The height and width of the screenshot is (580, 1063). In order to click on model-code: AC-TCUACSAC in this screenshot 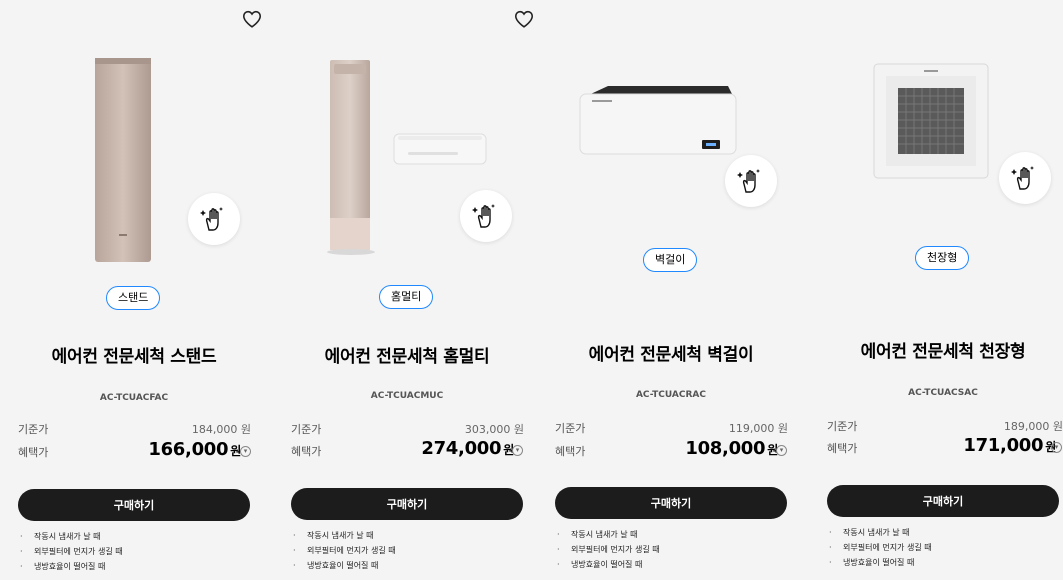, I will do `click(943, 393)`.